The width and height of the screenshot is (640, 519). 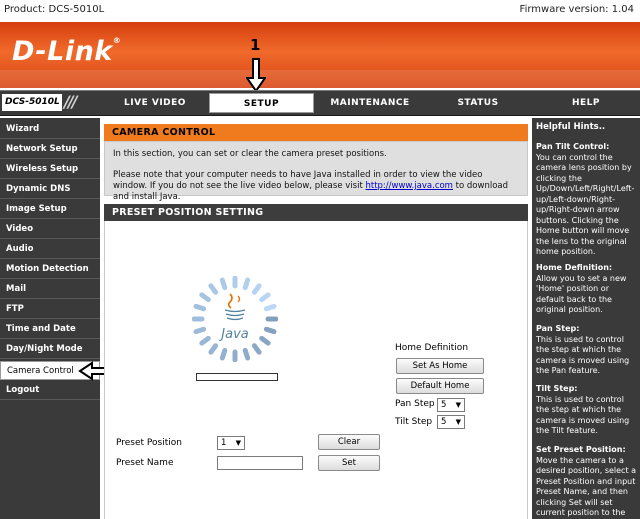 What do you see at coordinates (432, 348) in the screenshot?
I see `home-definition-label: Home Definition` at bounding box center [432, 348].